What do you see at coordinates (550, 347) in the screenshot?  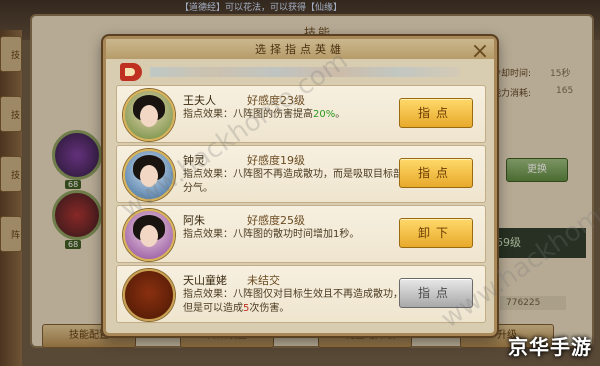 I see `site-logo: 京华手游` at bounding box center [550, 347].